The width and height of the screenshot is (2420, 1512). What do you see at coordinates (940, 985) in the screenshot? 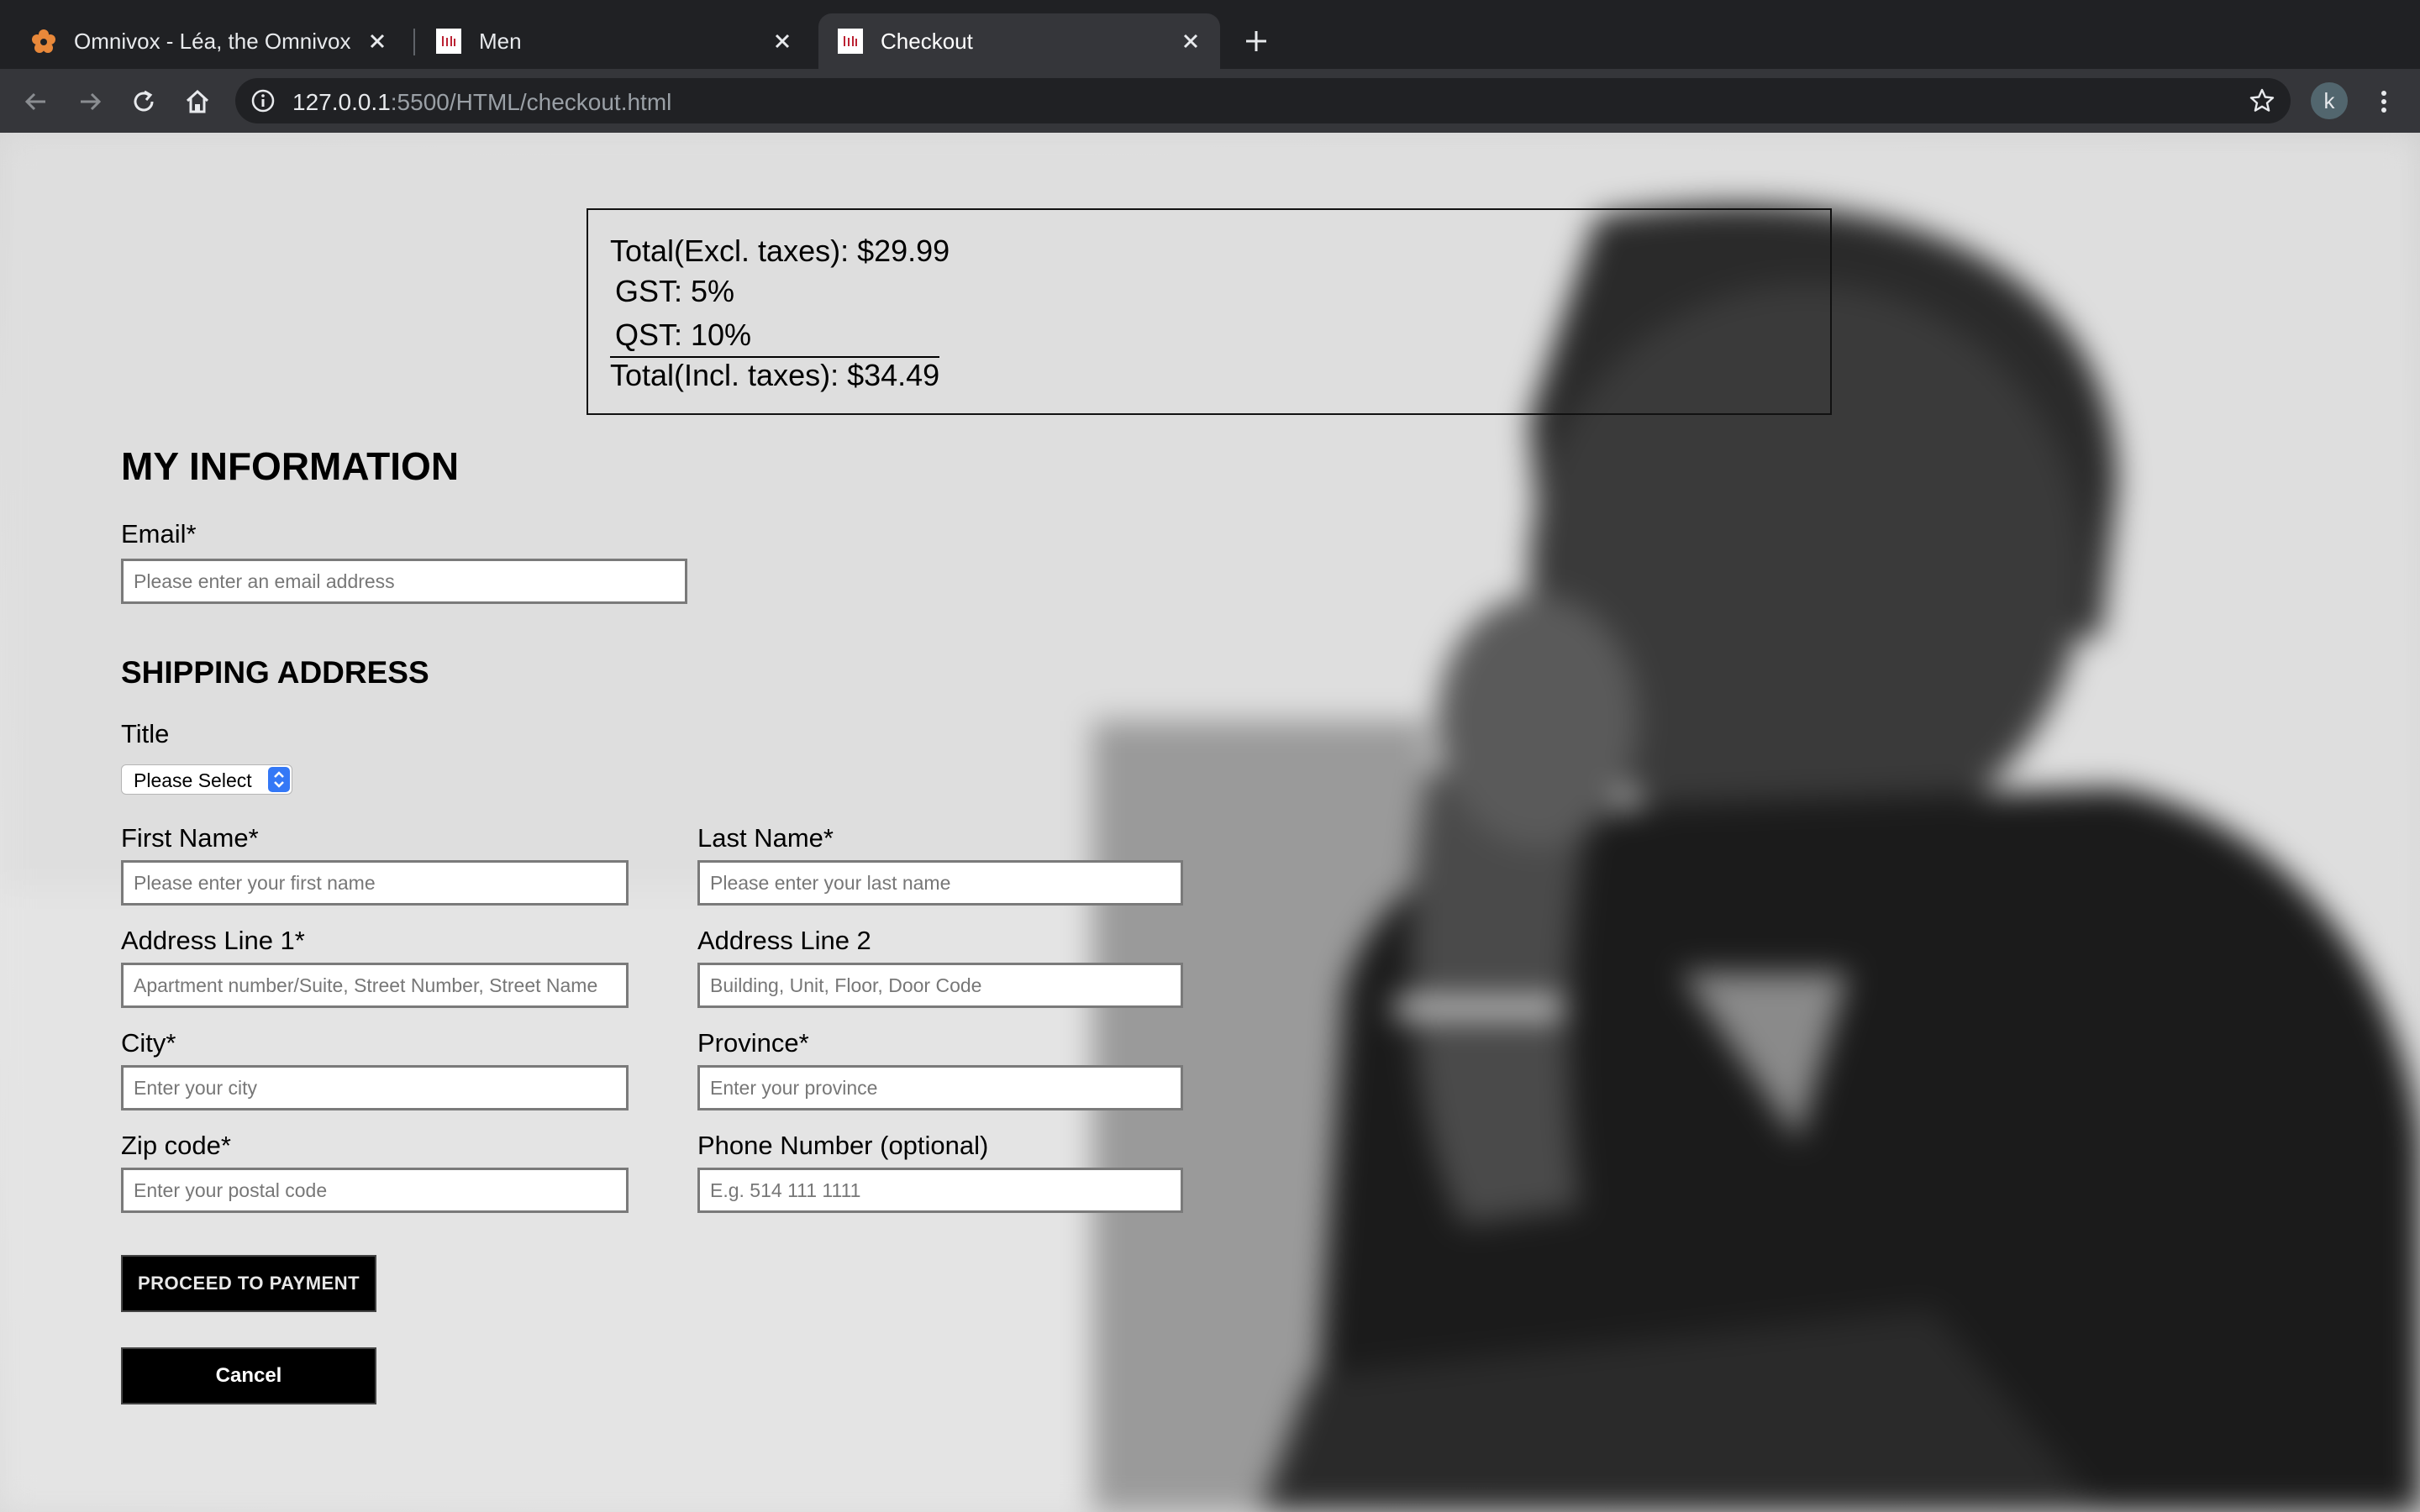
I see `address-line-2-field` at bounding box center [940, 985].